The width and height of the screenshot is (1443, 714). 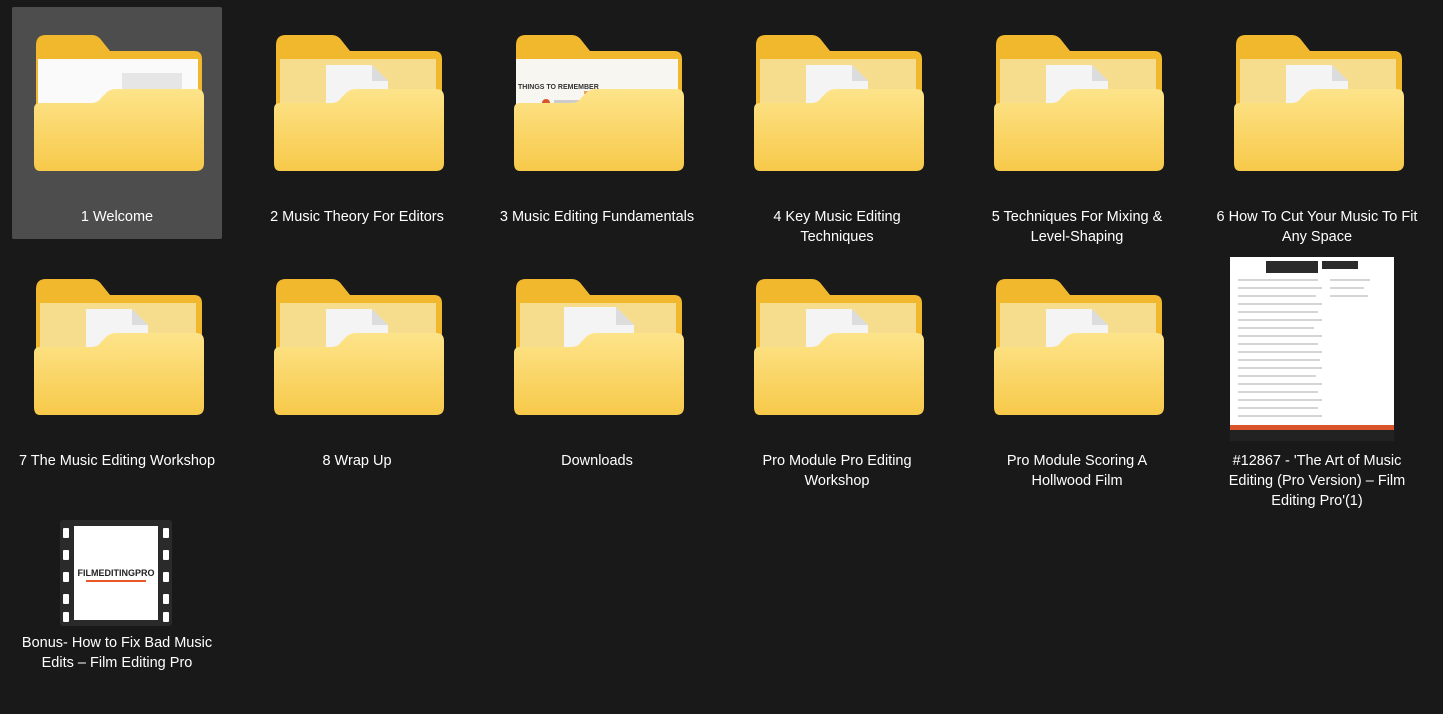 What do you see at coordinates (1317, 227) in the screenshot?
I see `item-name: 6 How To Cut Your Music To Fit Any Space` at bounding box center [1317, 227].